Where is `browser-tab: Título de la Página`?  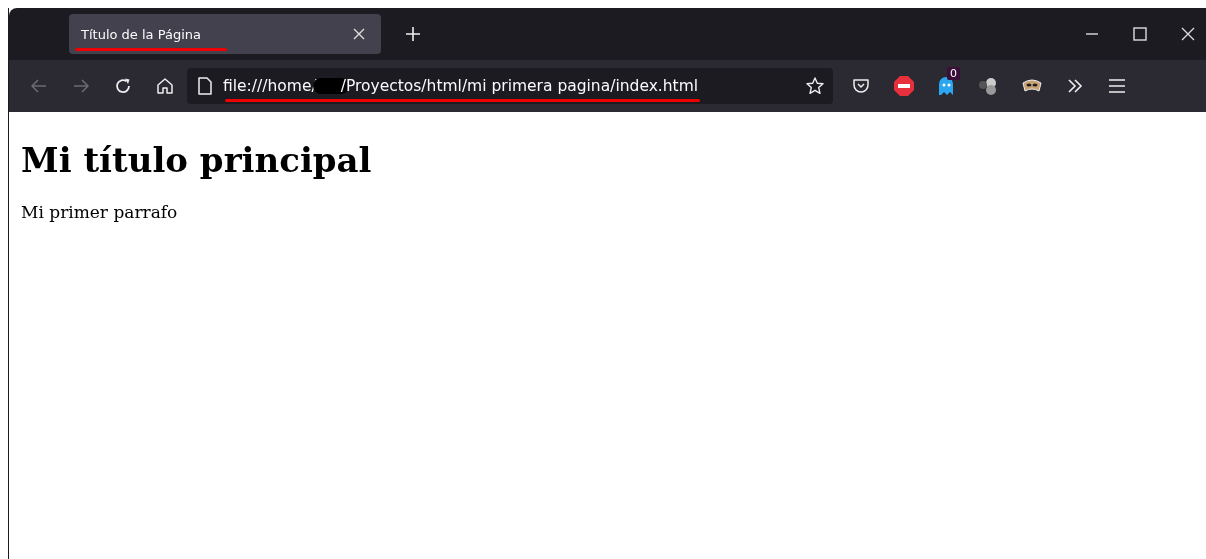
browser-tab: Título de la Página is located at coordinates (225, 34).